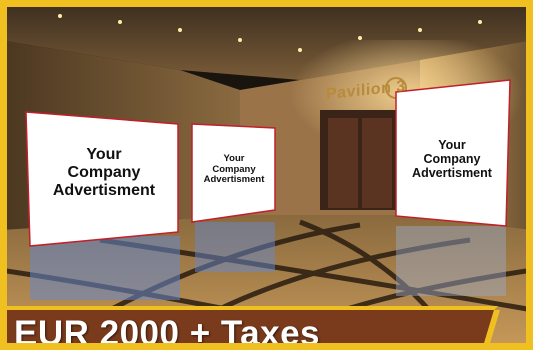  I want to click on price-label: EUR 2000 + Taxes, so click(167, 332).